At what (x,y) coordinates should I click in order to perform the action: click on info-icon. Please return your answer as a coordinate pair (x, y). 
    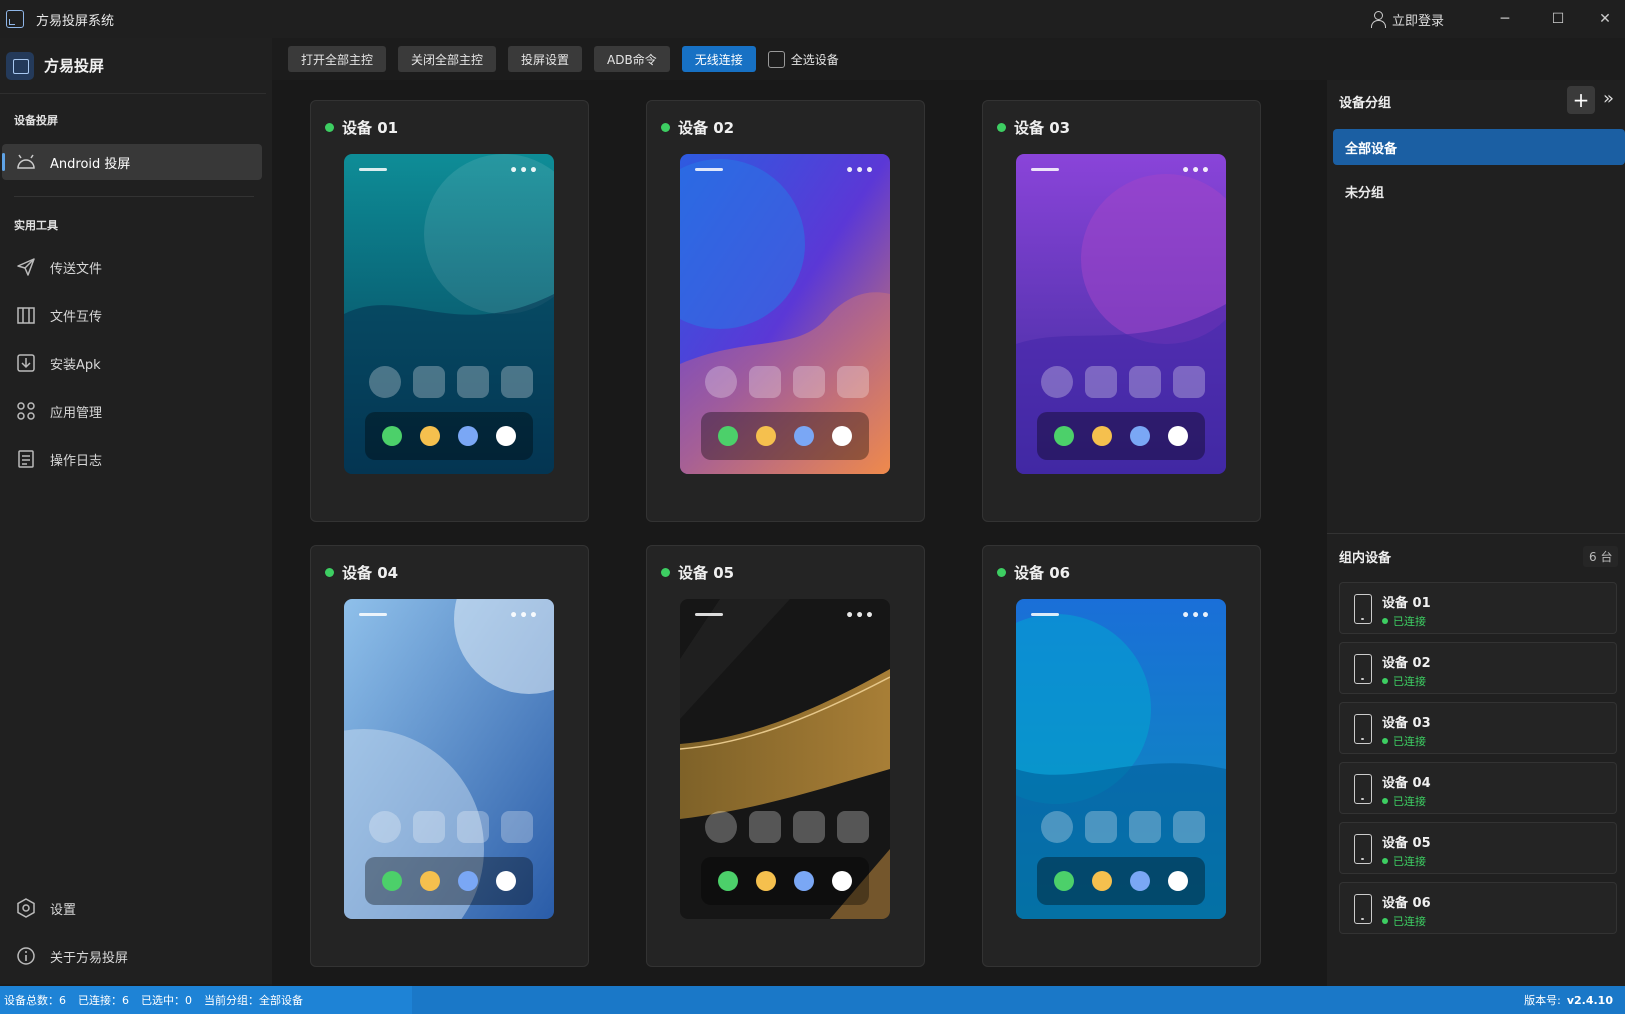
    Looking at the image, I should click on (26, 956).